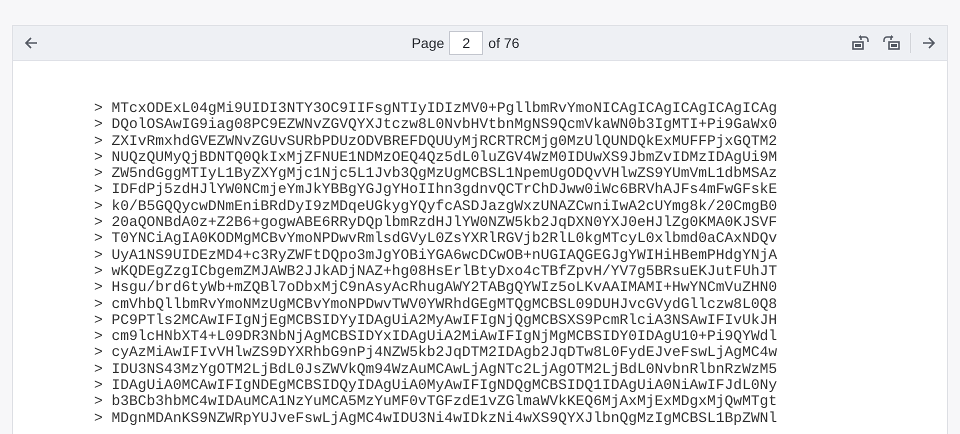 This screenshot has width=960, height=434. I want to click on text-line: > NUQzQUMyQjBDNTQ0QkIxMjZFNUE1NDMzOEQ4Qz5dL0luZGV4WzM0IDUwXS9JbmZvIDMzIDAgUi9M, so click(436, 158).